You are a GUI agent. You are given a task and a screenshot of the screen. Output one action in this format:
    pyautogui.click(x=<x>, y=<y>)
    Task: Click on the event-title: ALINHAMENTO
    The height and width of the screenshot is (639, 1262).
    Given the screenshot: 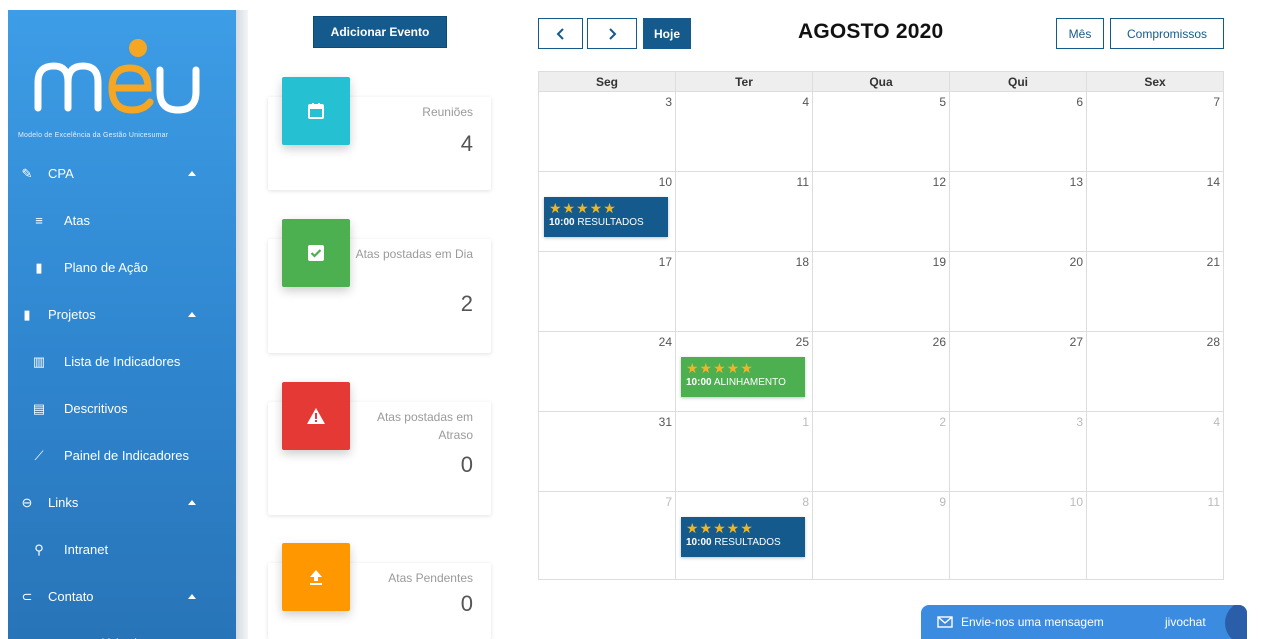 What is the action you would take?
    pyautogui.click(x=749, y=382)
    